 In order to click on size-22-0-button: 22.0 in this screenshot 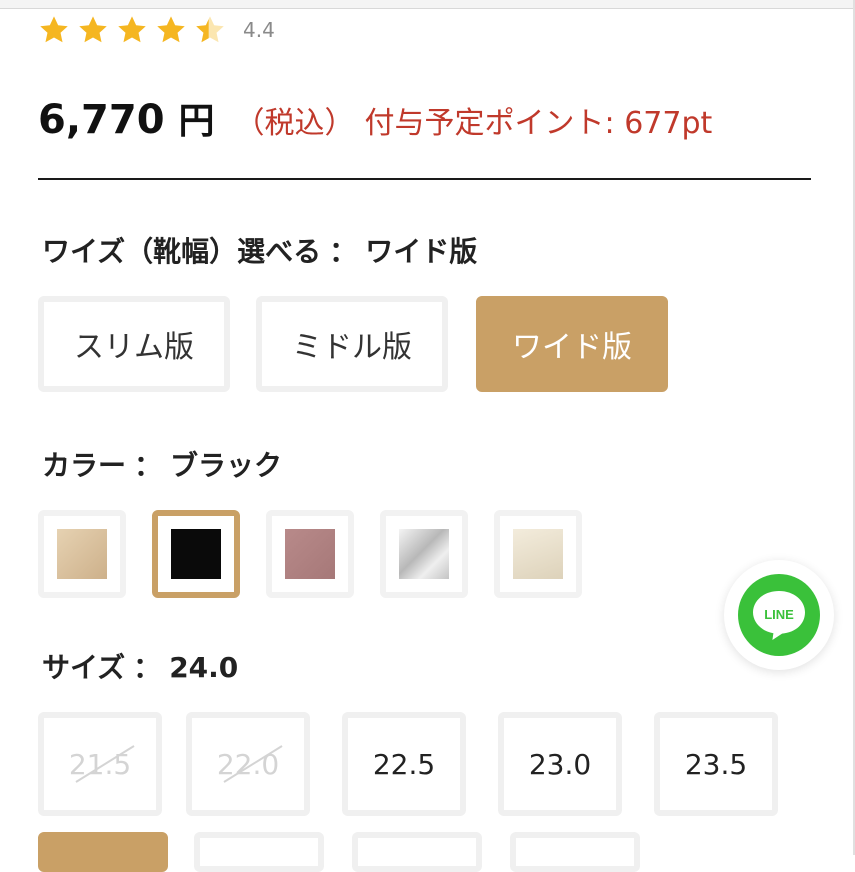, I will do `click(248, 764)`.